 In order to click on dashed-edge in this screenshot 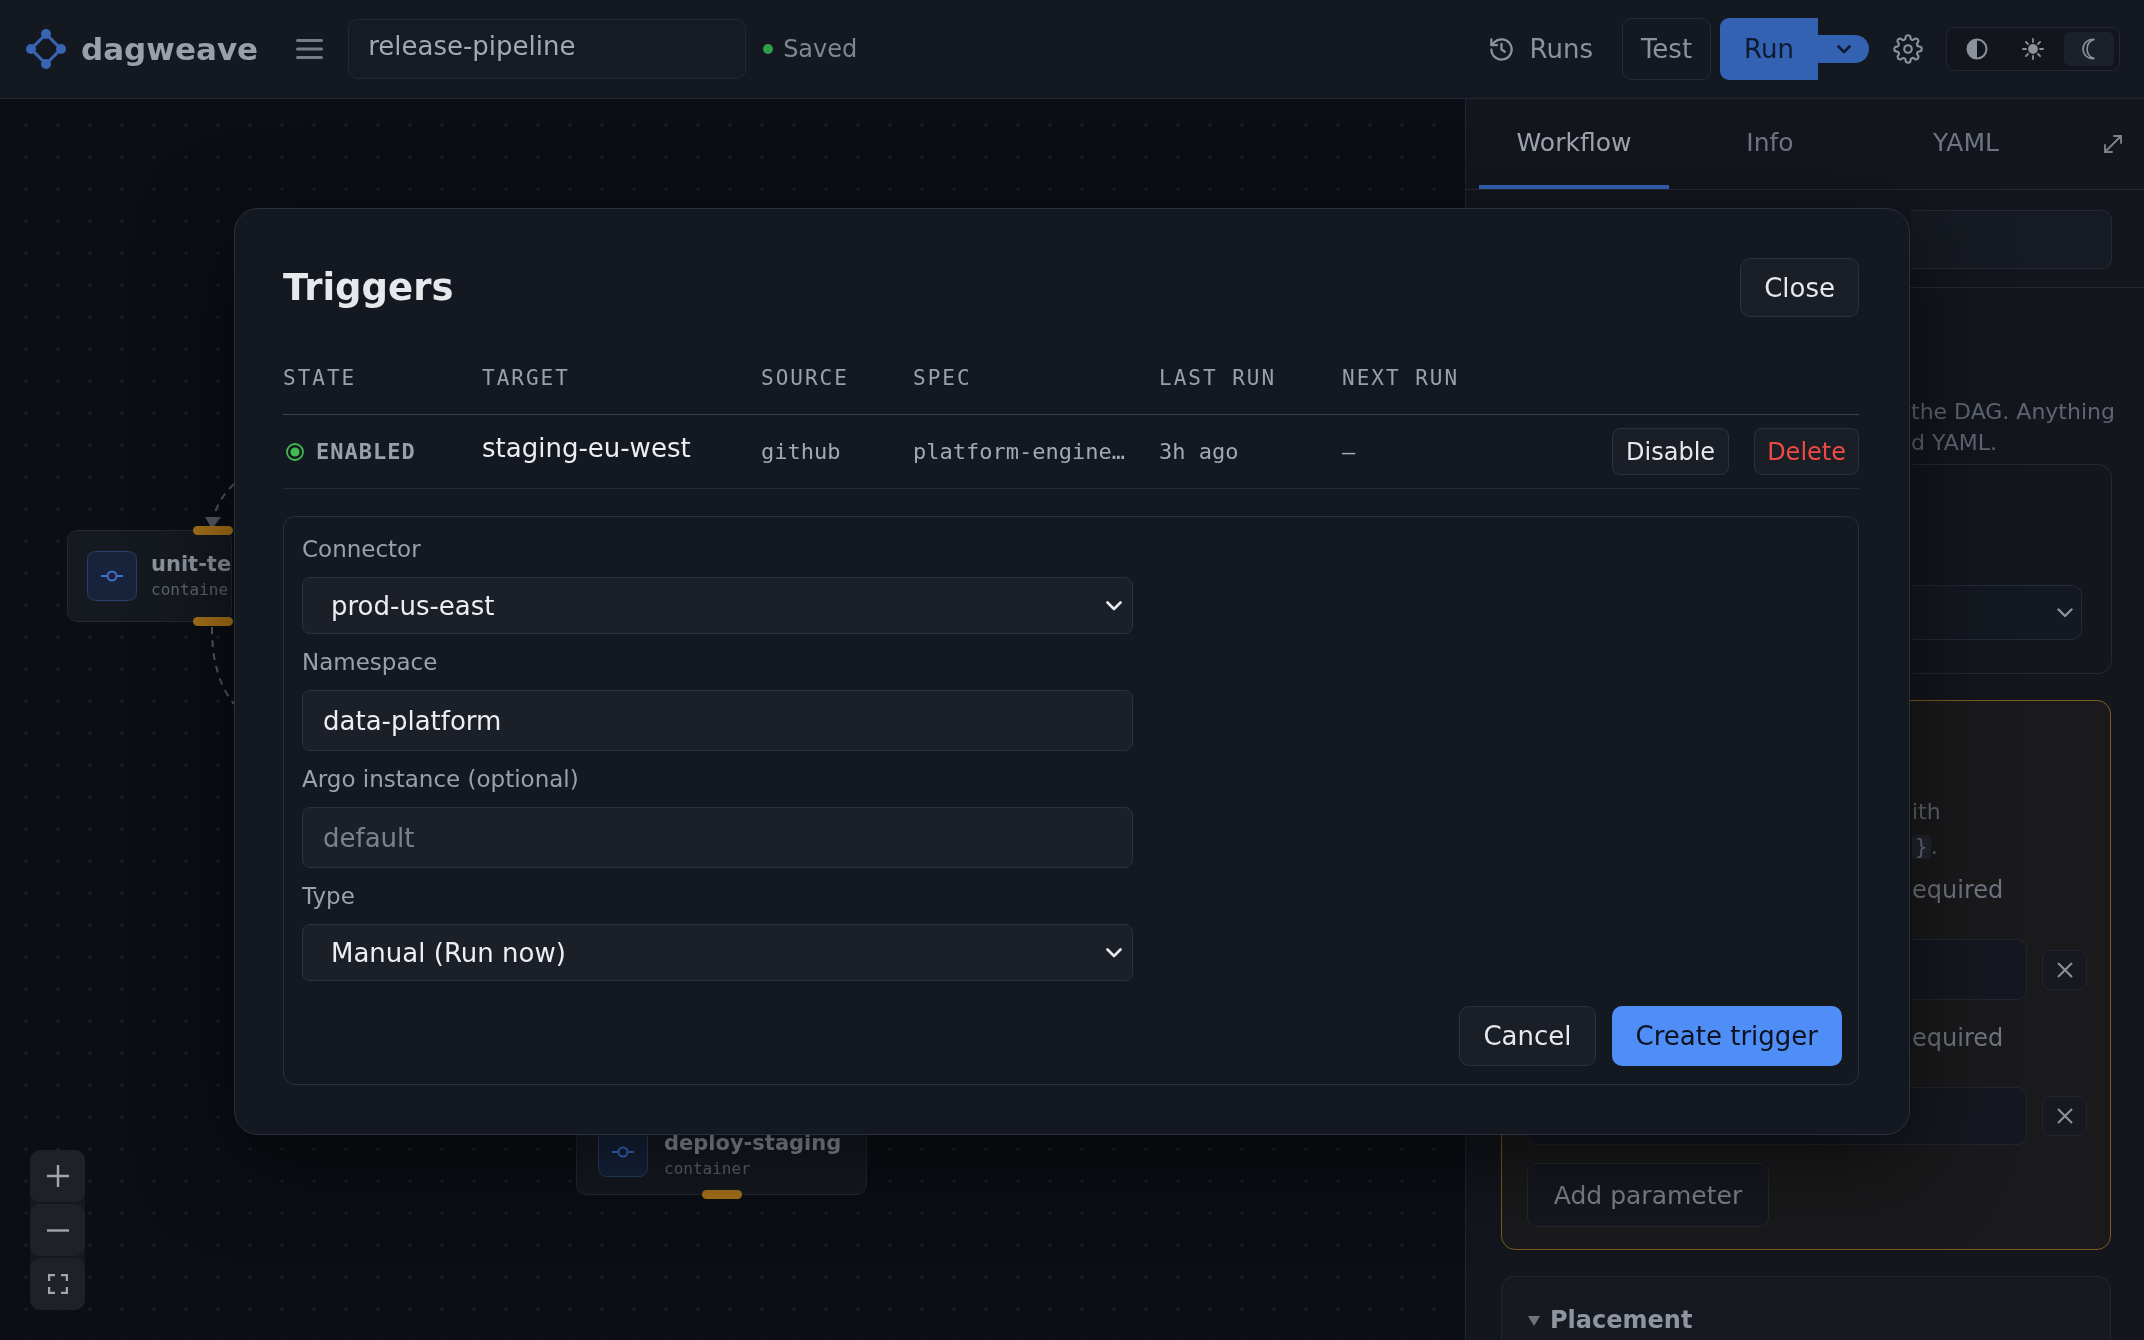, I will do `click(220, 506)`.